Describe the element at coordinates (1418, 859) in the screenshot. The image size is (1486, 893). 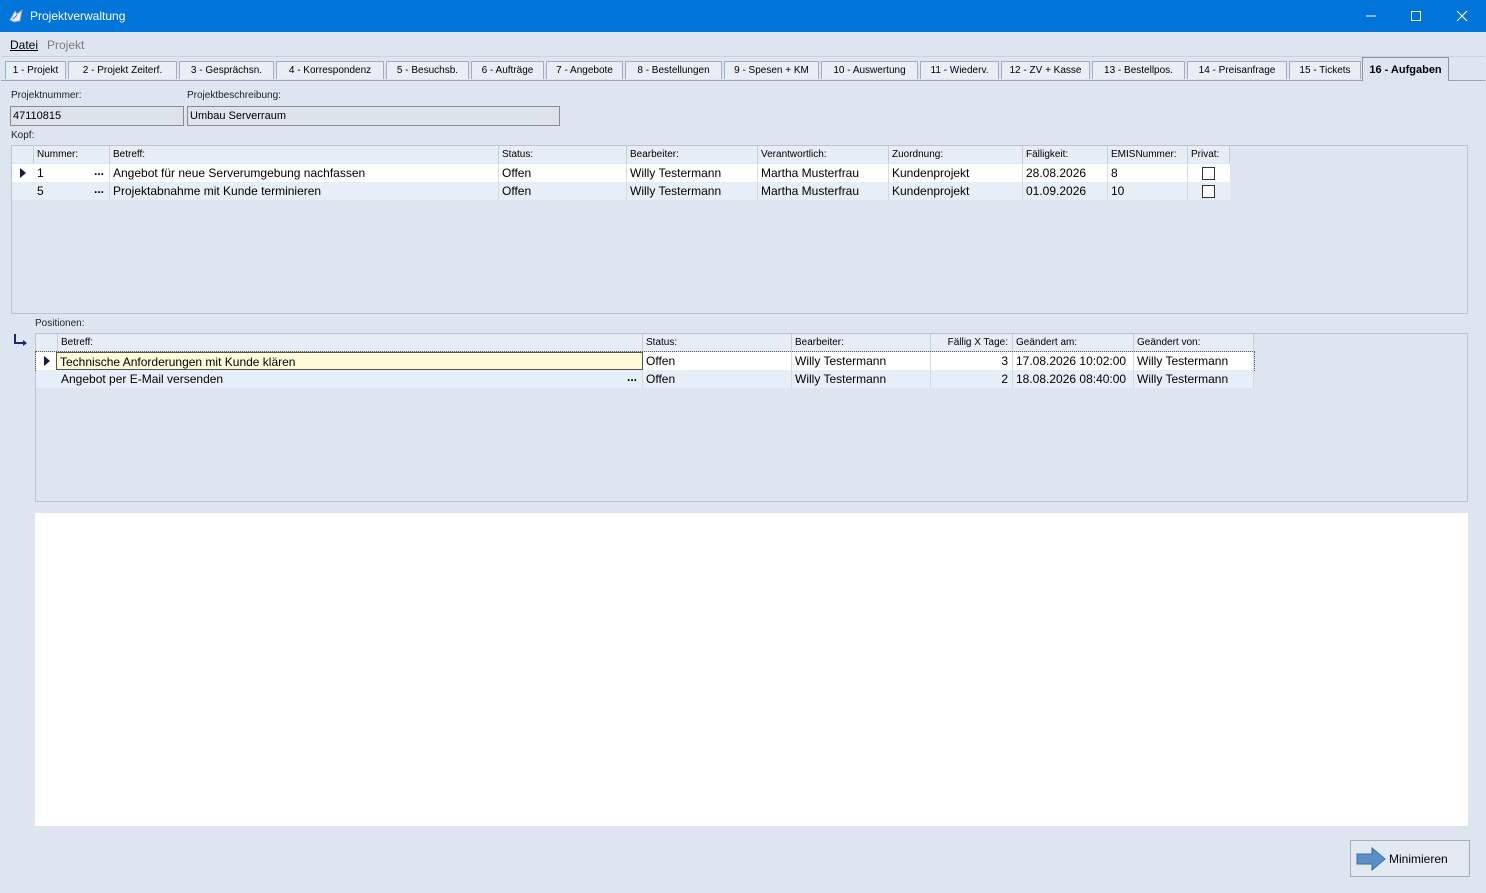
I see `minimieren-label: Minimieren` at that location.